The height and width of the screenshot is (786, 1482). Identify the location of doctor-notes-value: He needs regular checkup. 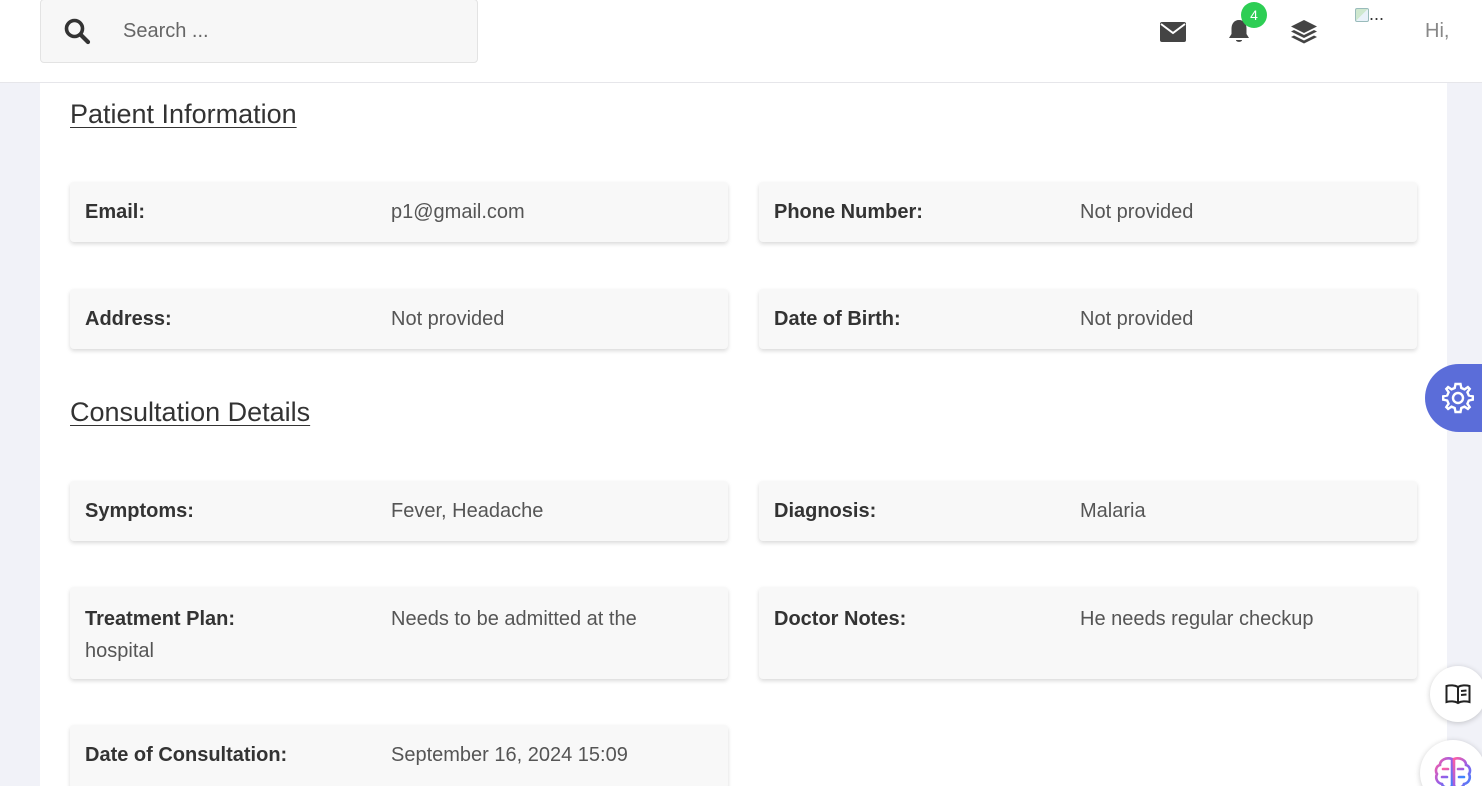
(1197, 619).